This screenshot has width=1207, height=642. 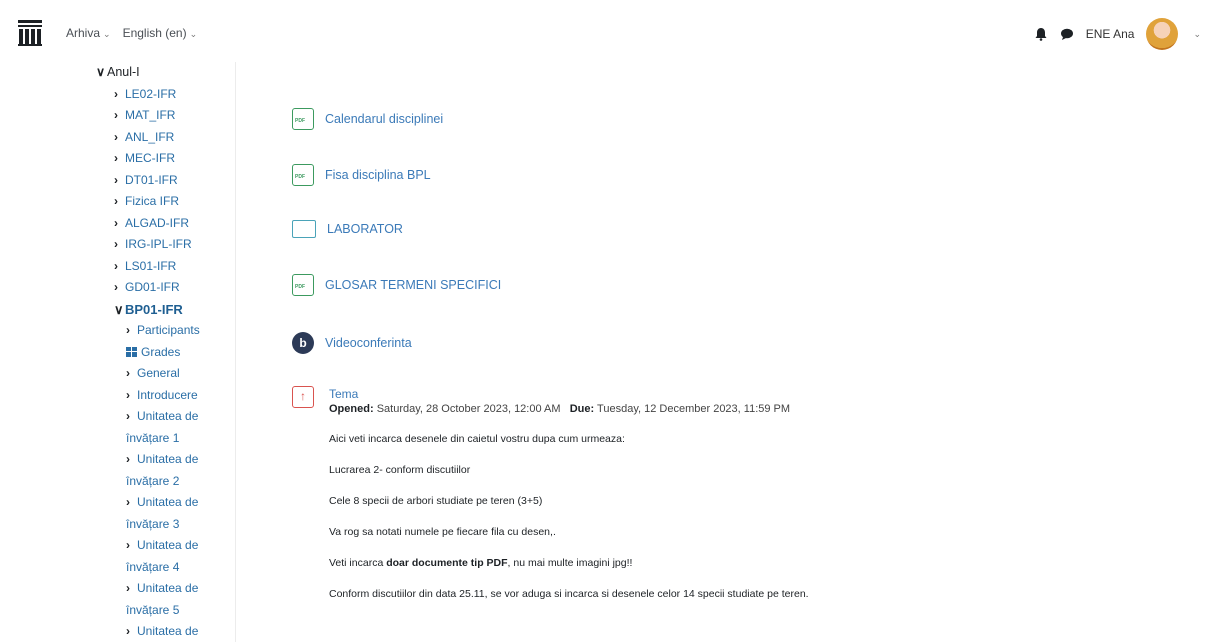 What do you see at coordinates (303, 397) in the screenshot?
I see `assignment-upload-icon: ↑` at bounding box center [303, 397].